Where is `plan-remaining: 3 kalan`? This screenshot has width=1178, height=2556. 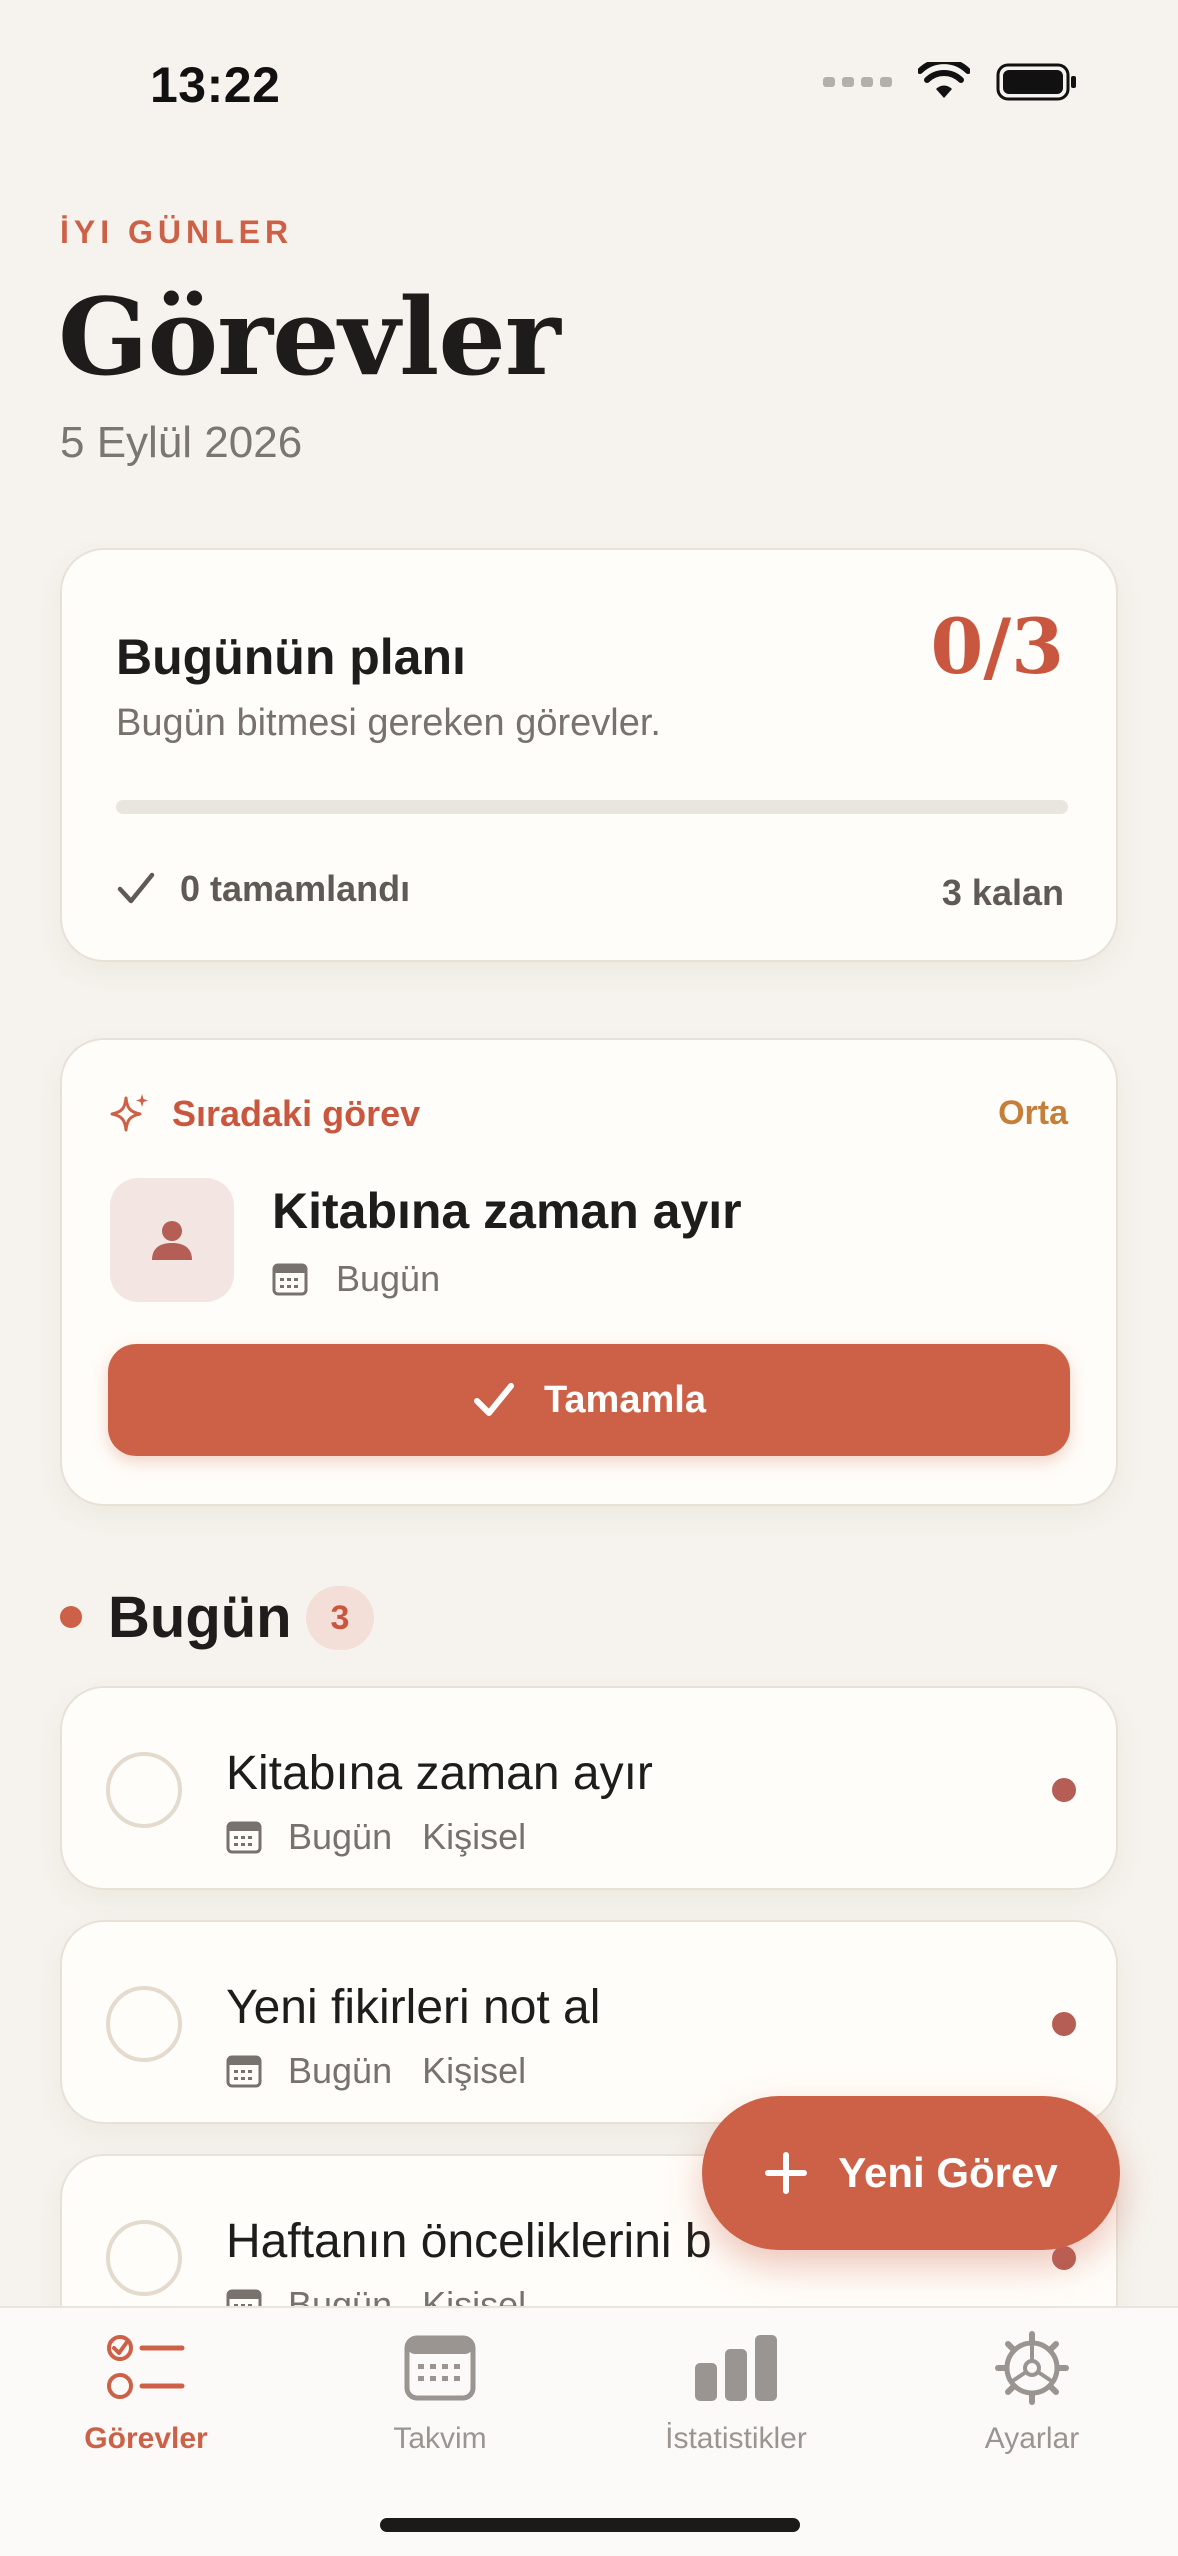
plan-remaining: 3 kalan is located at coordinates (1002, 892).